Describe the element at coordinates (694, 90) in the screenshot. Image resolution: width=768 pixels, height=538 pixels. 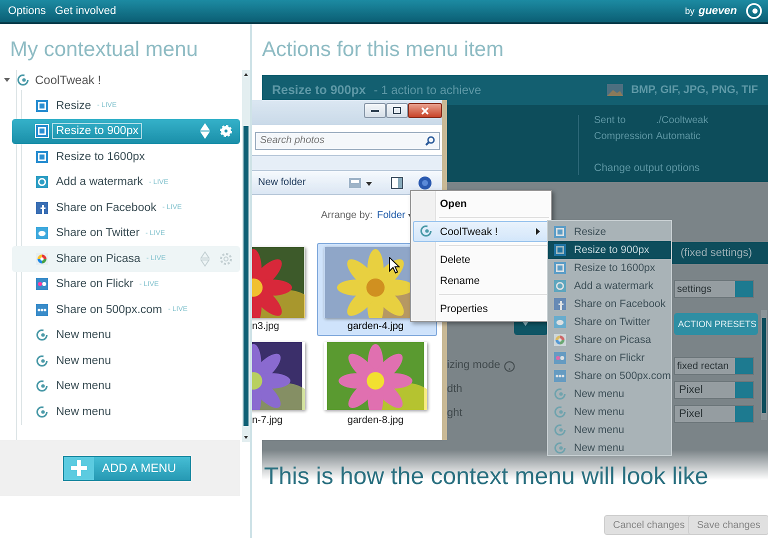
I see `format-list: BMP, GIF, JPG, PNG, TIF` at that location.